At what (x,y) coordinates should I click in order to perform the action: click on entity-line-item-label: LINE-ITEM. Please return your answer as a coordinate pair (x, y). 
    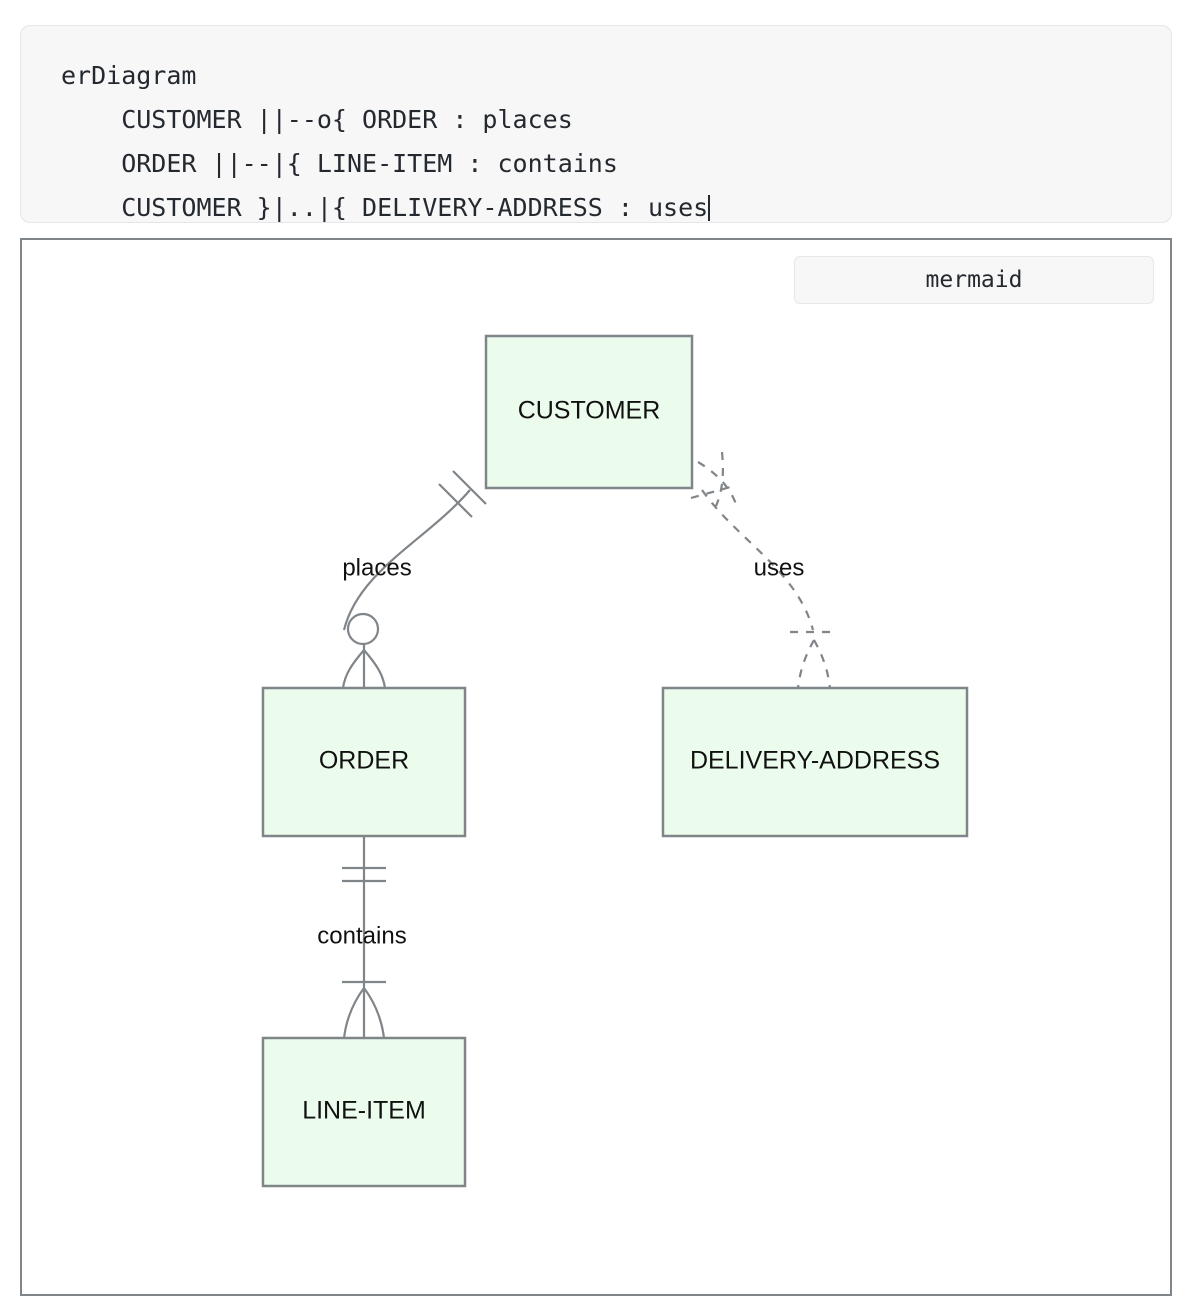
    Looking at the image, I should click on (364, 1111).